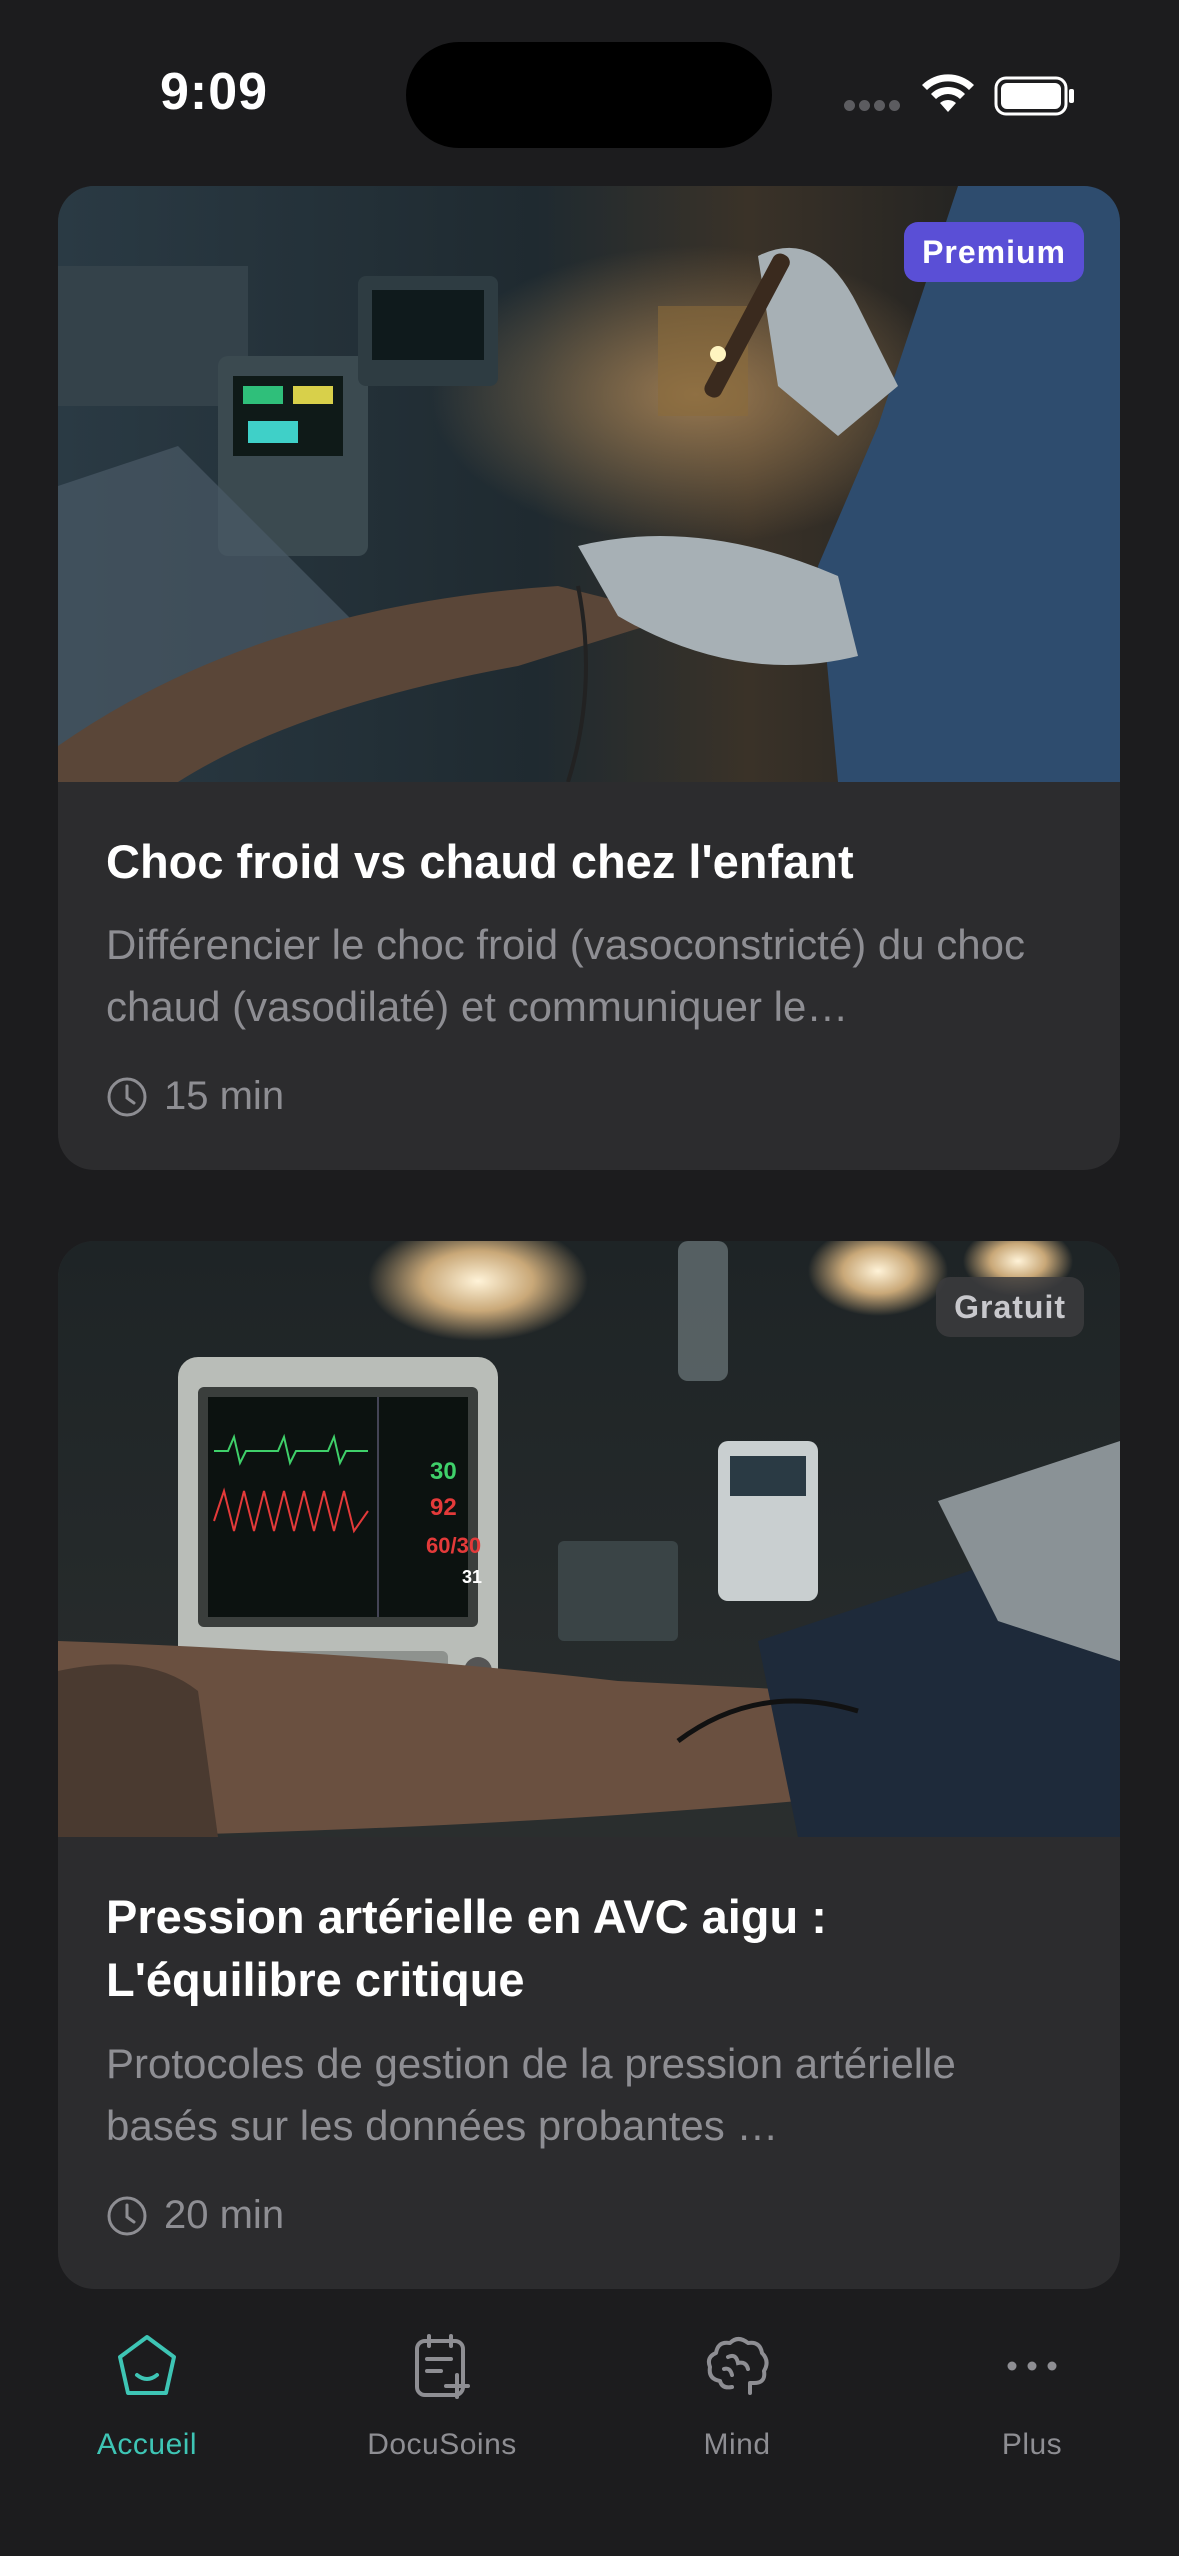 This screenshot has height=2556, width=1179. What do you see at coordinates (1032, 2366) in the screenshot?
I see `more-icon` at bounding box center [1032, 2366].